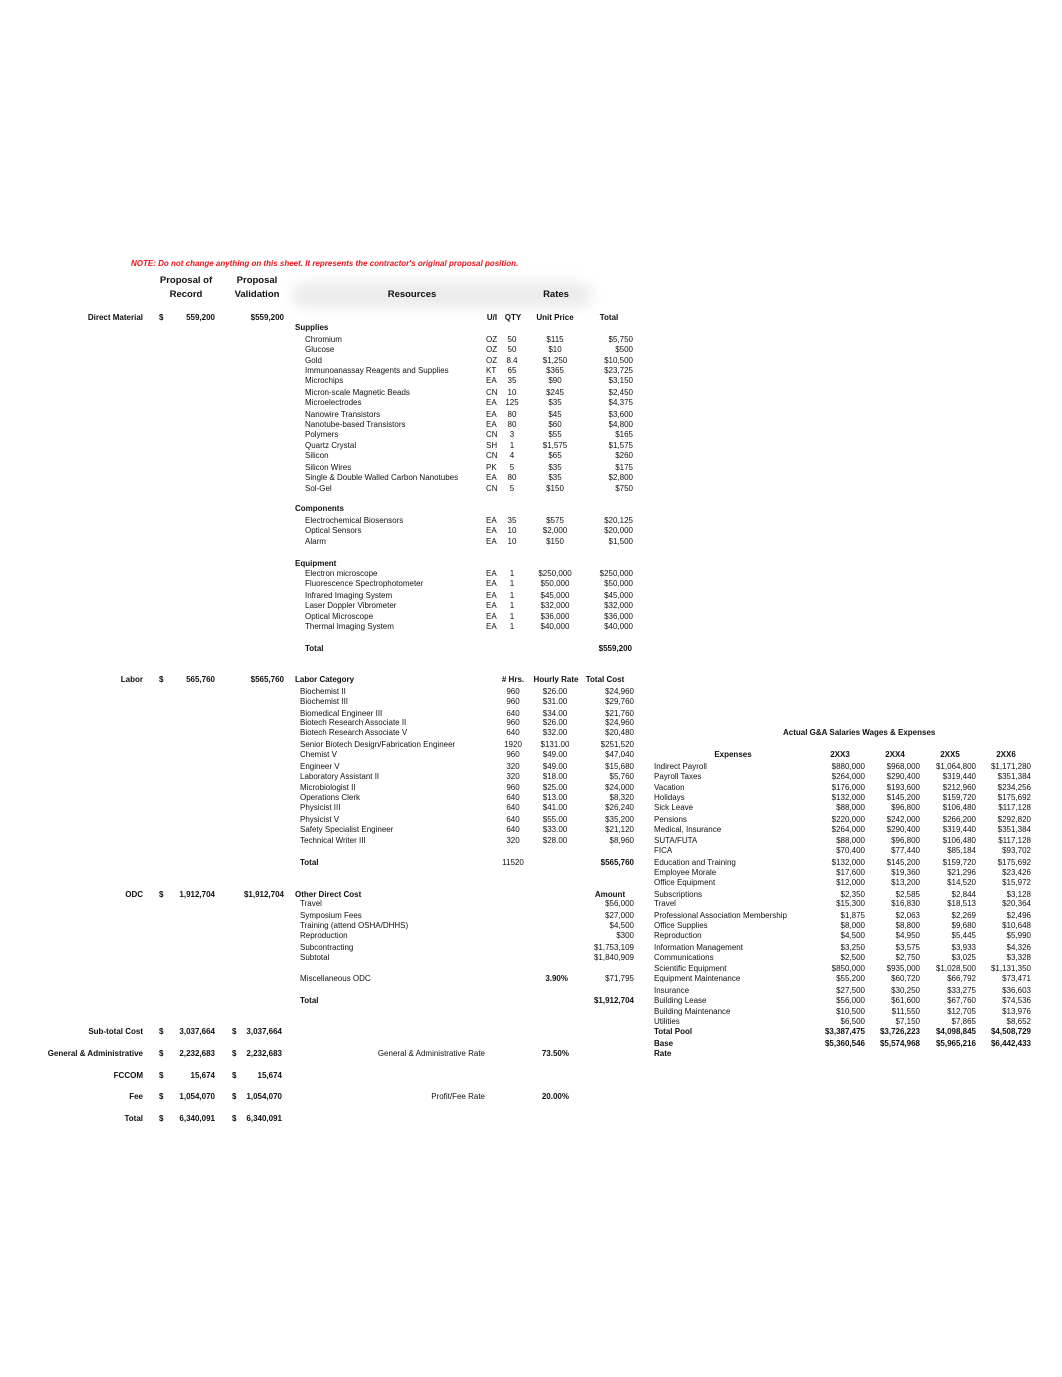 Image resolution: width=1062 pixels, height=1377 pixels. I want to click on odc-amount: $1,753,109, so click(613, 947).